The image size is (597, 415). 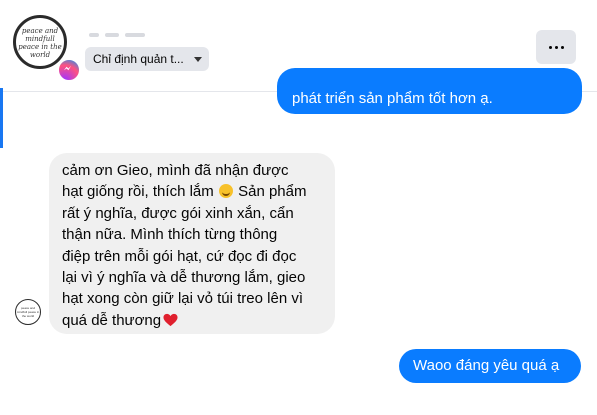 I want to click on message-line: hạt giống rồi, thích lắm Sản phẩm, so click(x=184, y=192).